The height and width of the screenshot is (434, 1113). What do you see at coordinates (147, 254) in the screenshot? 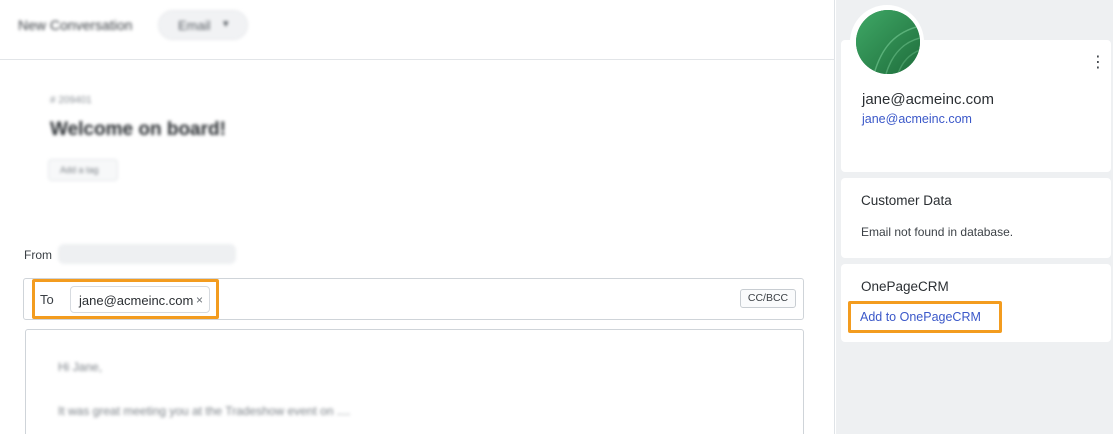
I see `from-field` at bounding box center [147, 254].